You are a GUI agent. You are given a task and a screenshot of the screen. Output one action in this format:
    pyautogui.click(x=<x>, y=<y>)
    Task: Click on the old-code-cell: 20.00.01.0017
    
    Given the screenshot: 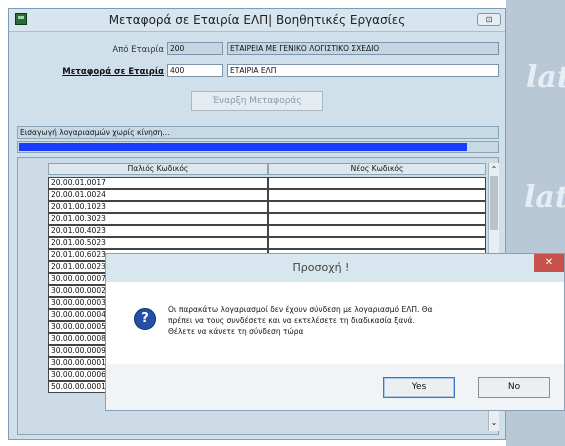 What is the action you would take?
    pyautogui.click(x=158, y=183)
    